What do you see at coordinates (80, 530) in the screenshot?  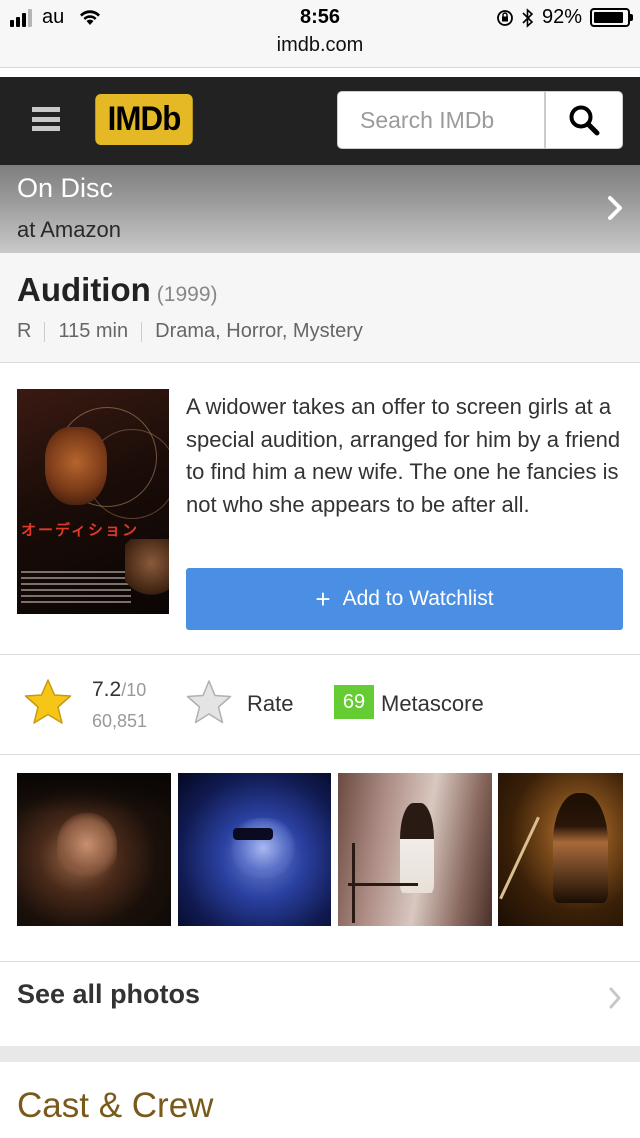 I see `poster-title: オーディション` at bounding box center [80, 530].